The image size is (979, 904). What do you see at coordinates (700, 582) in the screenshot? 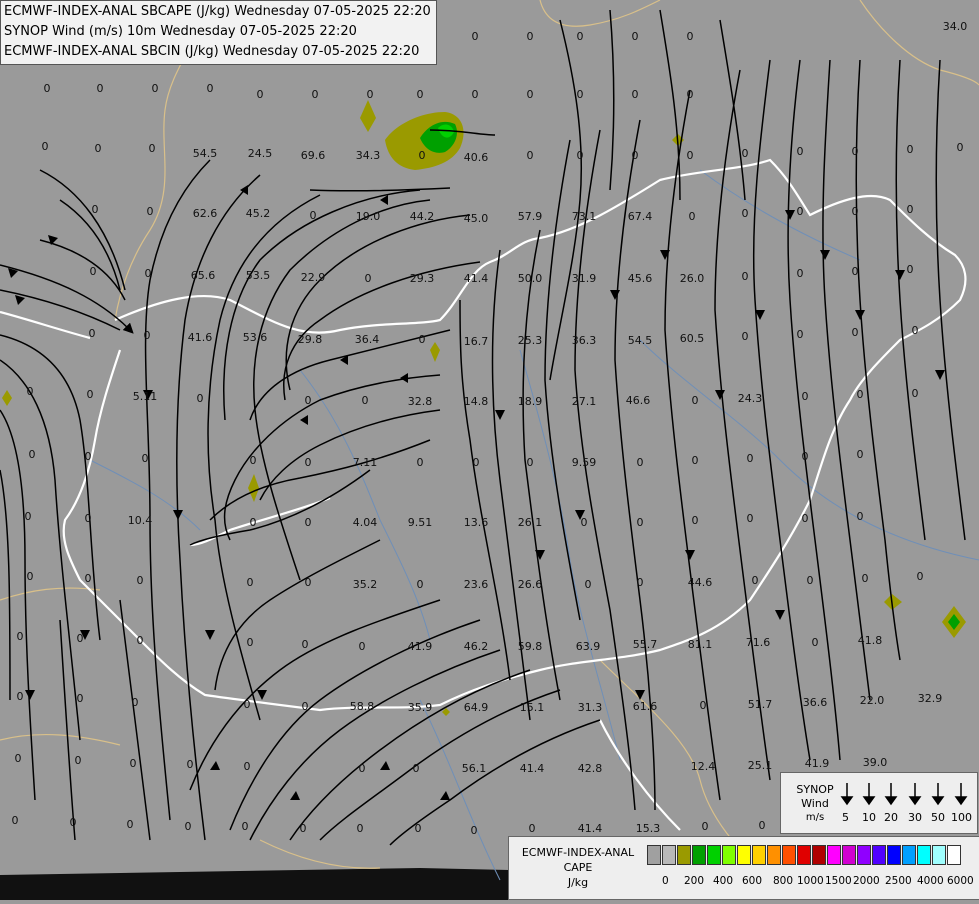
I see `cape-value: 44.6` at bounding box center [700, 582].